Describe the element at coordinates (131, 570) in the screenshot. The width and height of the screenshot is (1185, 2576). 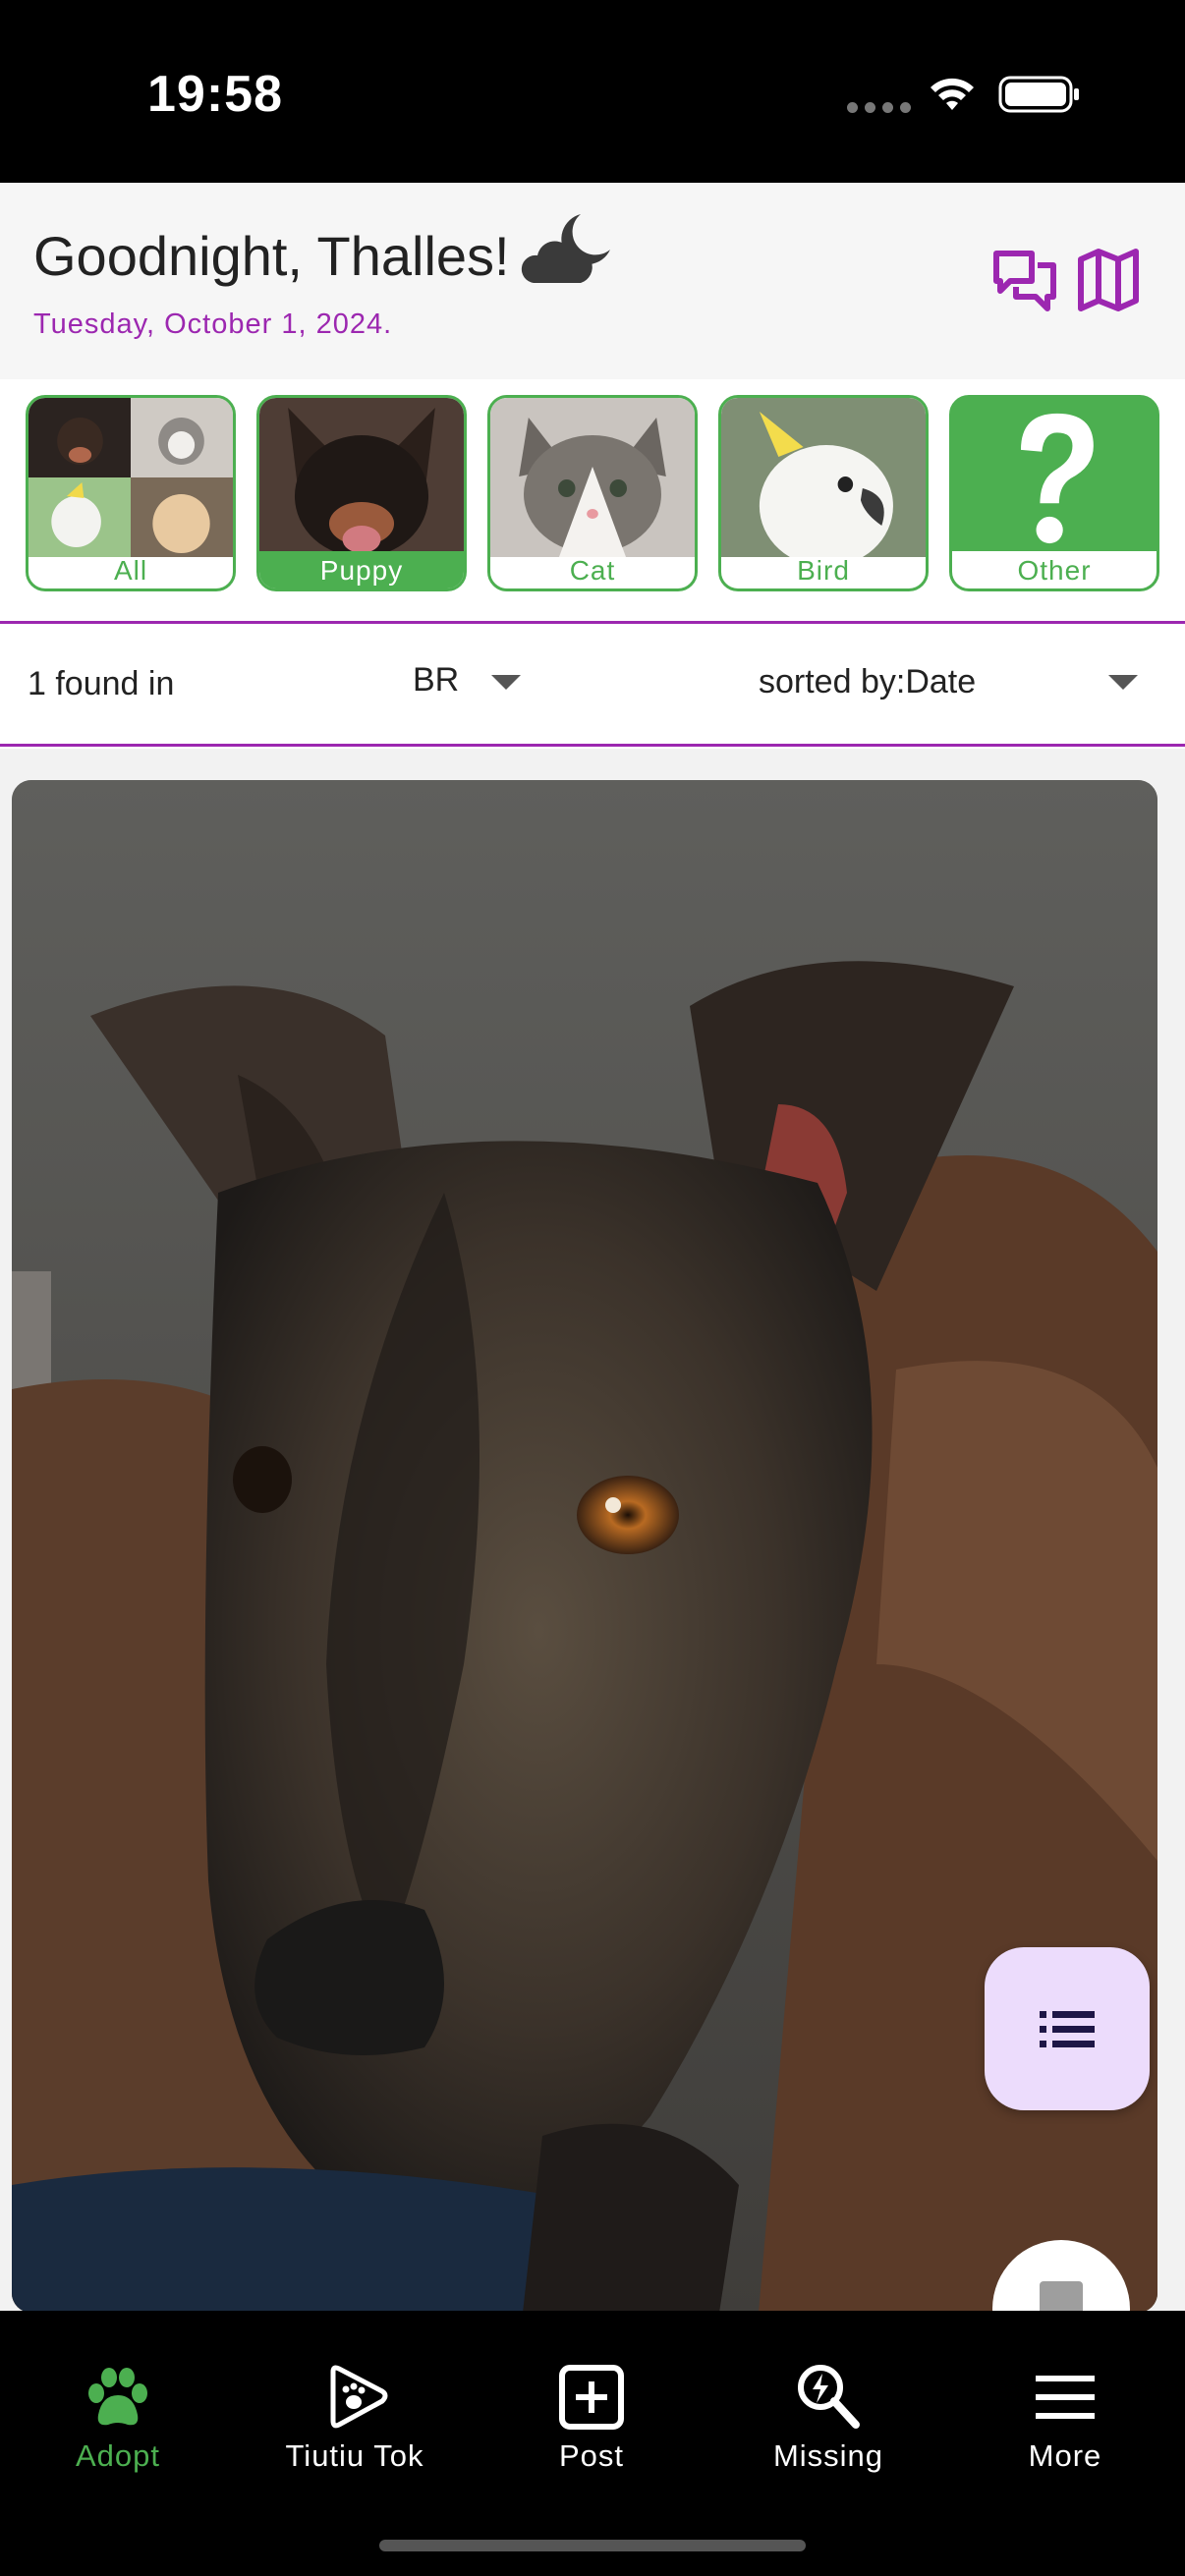
I see `category-label: All` at that location.